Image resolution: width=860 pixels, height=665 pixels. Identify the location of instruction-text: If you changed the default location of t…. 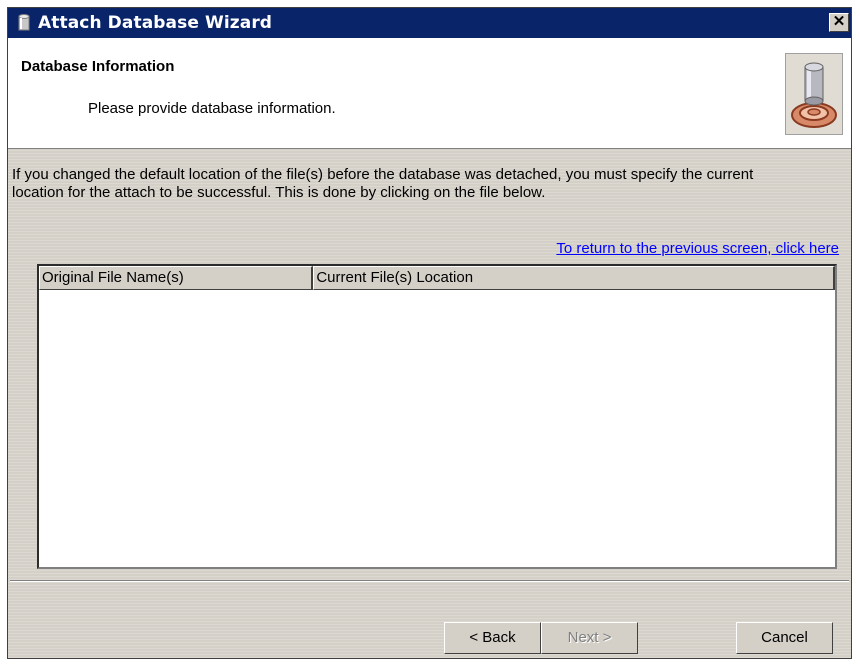
(383, 183).